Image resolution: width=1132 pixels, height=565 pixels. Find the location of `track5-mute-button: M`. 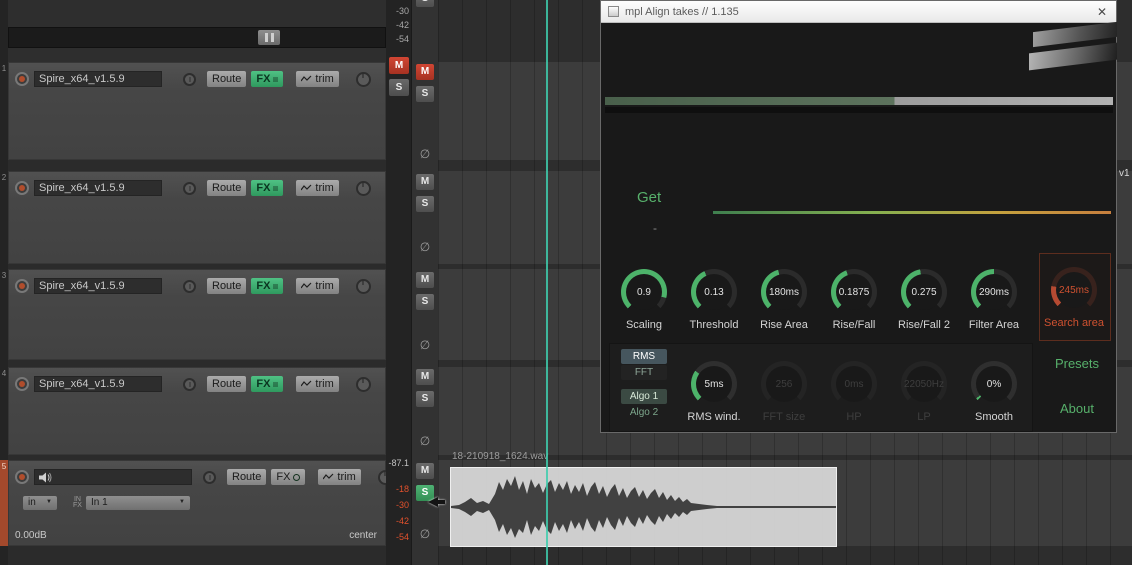

track5-mute-button: M is located at coordinates (425, 471).